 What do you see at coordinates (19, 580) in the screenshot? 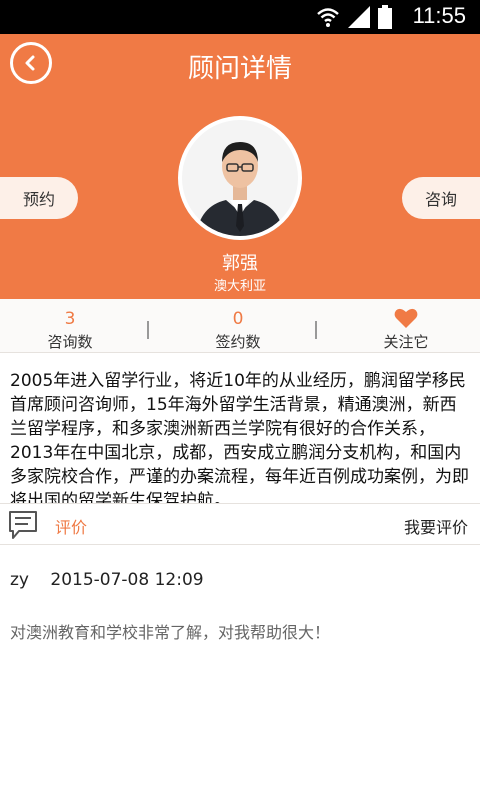
I see `comment-user: zy` at bounding box center [19, 580].